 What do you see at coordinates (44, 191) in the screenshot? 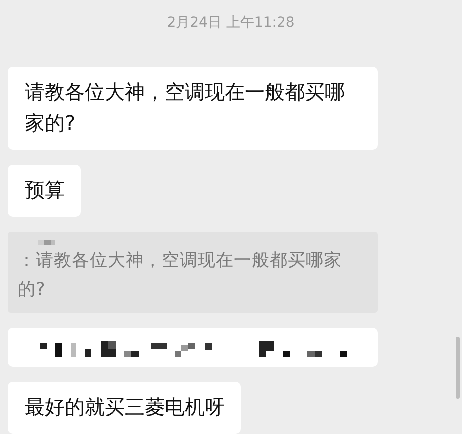
I see `message-bubble: 预算` at bounding box center [44, 191].